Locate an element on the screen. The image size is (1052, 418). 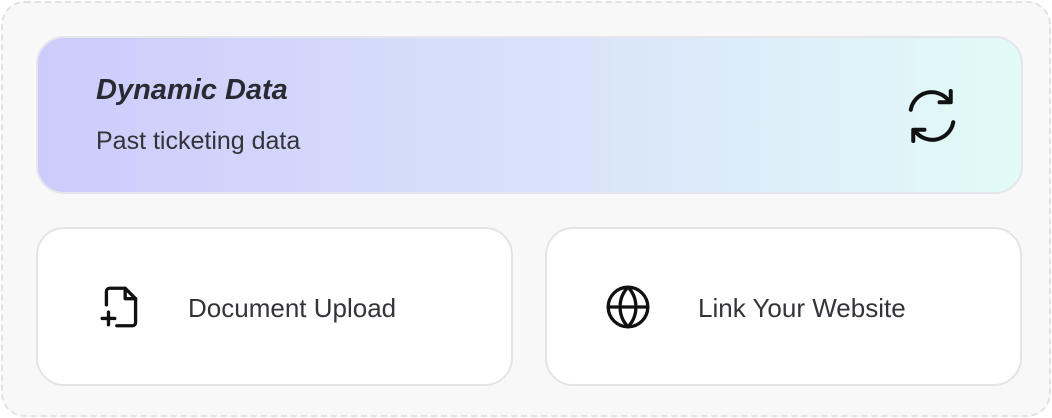
dynamic-data-title: Dynamic Data is located at coordinates (192, 90).